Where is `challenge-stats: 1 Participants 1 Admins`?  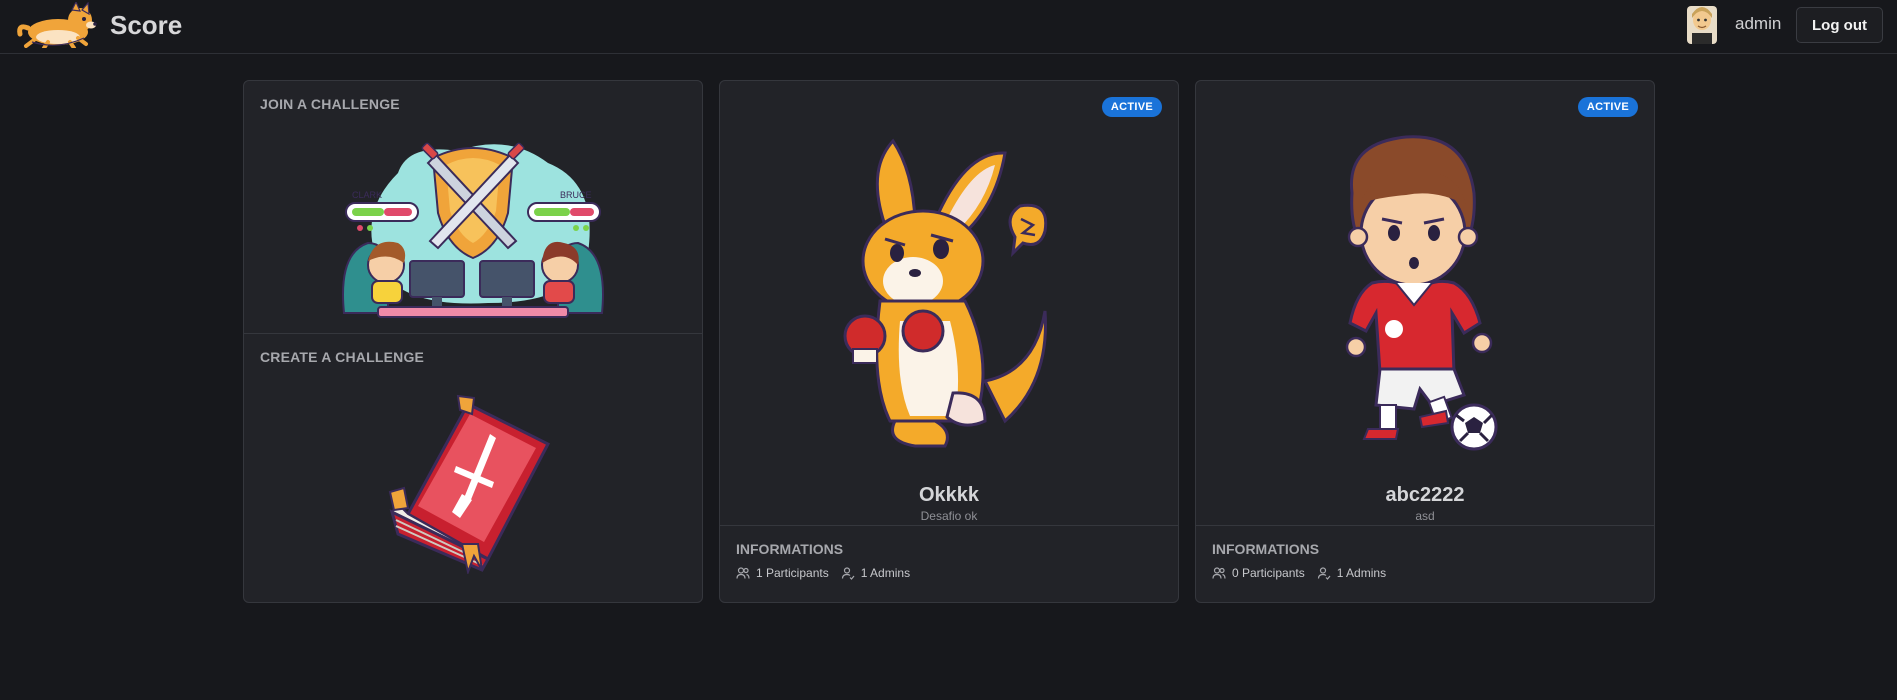 challenge-stats: 1 Participants 1 Admins is located at coordinates (829, 573).